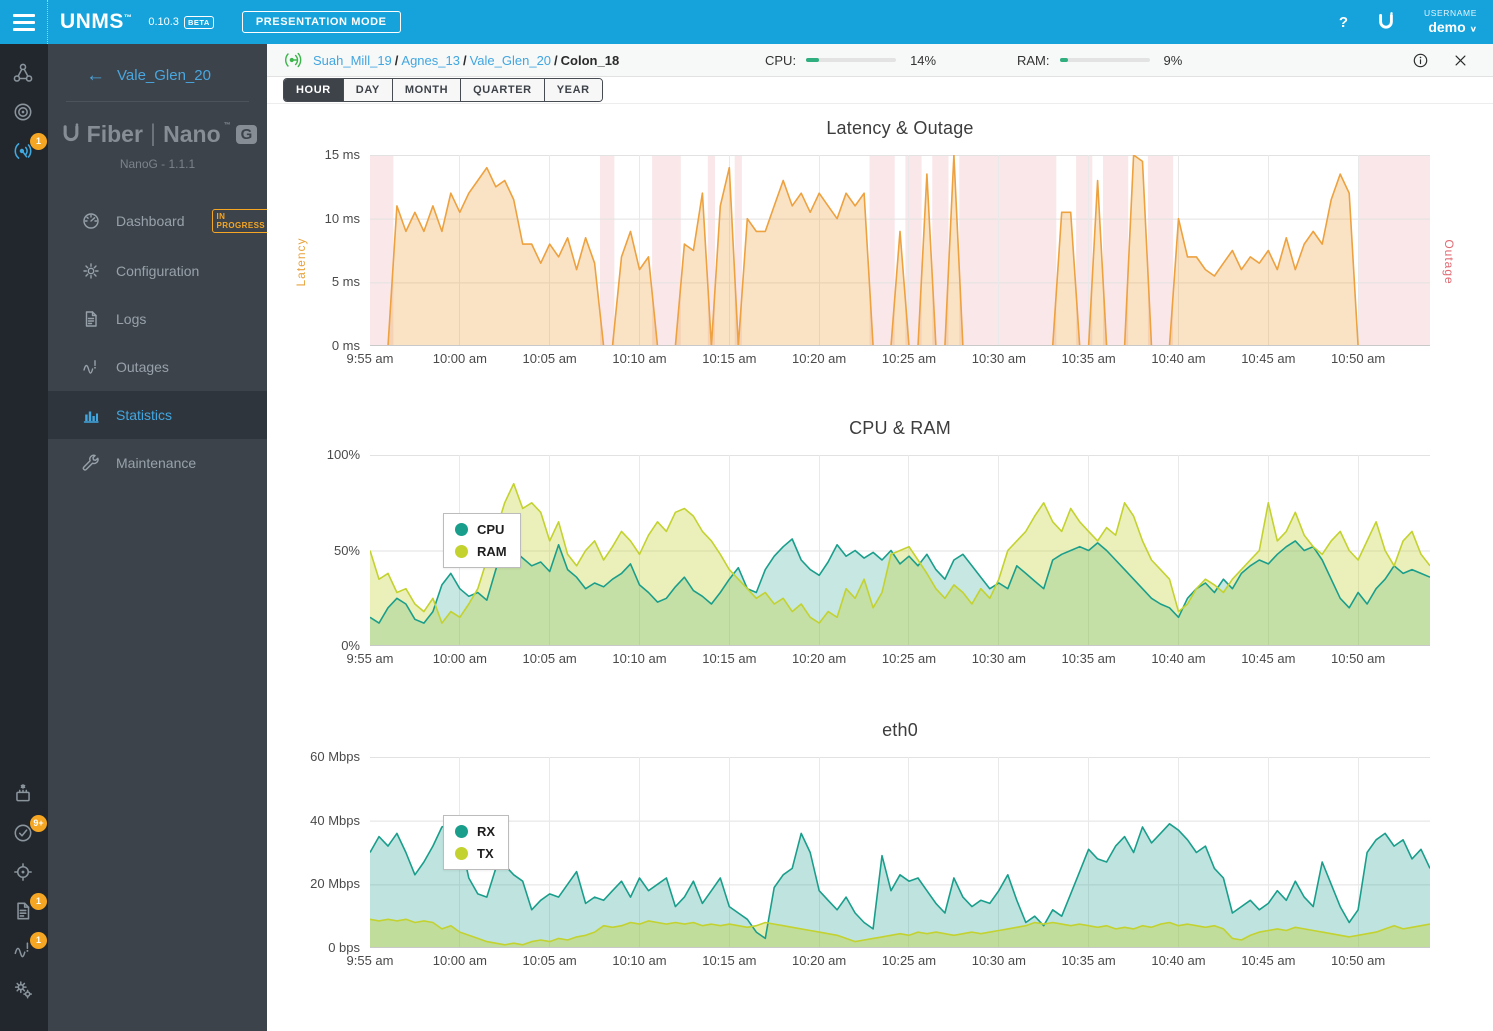  I want to click on legend-item-rx: RX, so click(475, 831).